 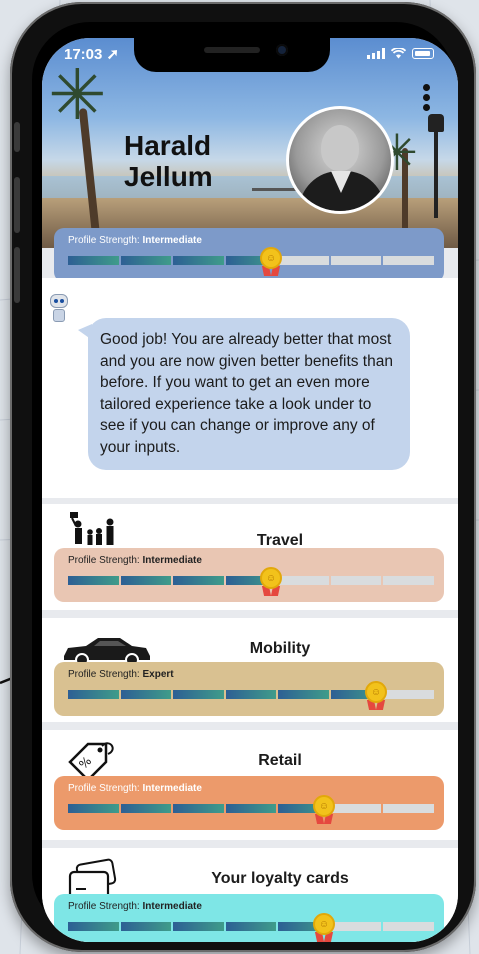 What do you see at coordinates (249, 803) in the screenshot?
I see `retail-strength-box: Profile Strength: Intermediate ☺` at bounding box center [249, 803].